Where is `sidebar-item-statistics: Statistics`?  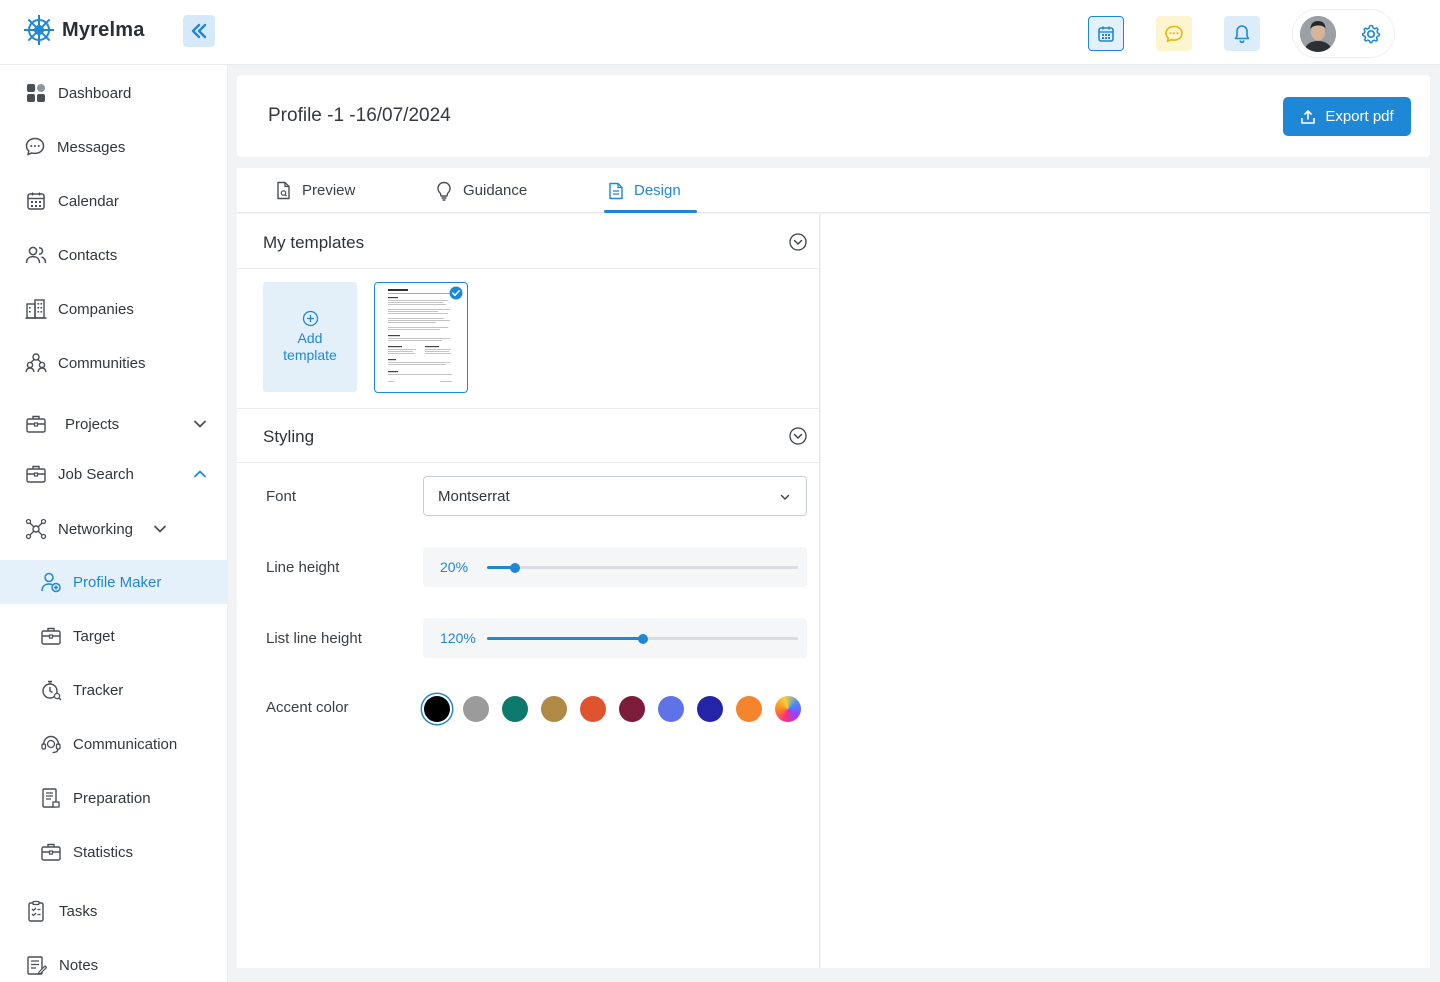 sidebar-item-statistics: Statistics is located at coordinates (114, 852).